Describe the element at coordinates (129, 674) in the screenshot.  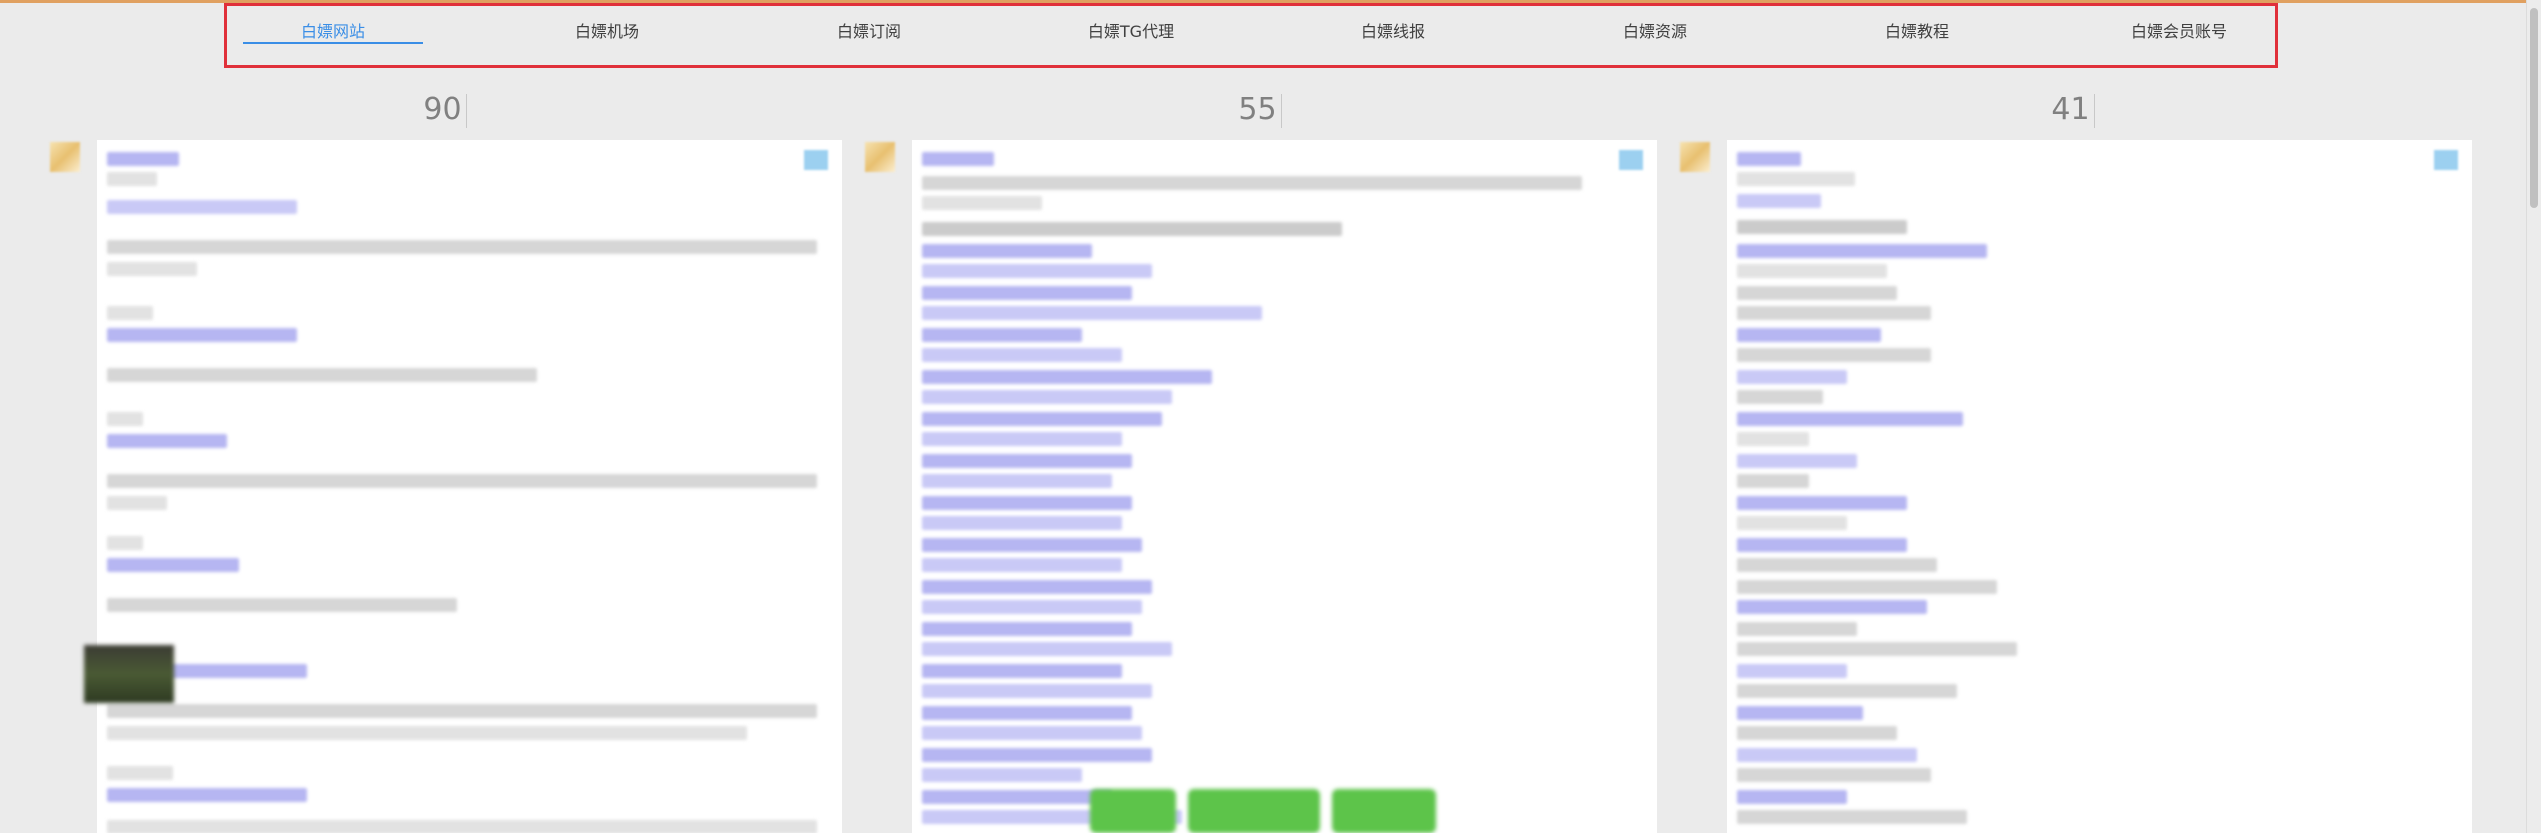
I see `post-thumbnail` at that location.